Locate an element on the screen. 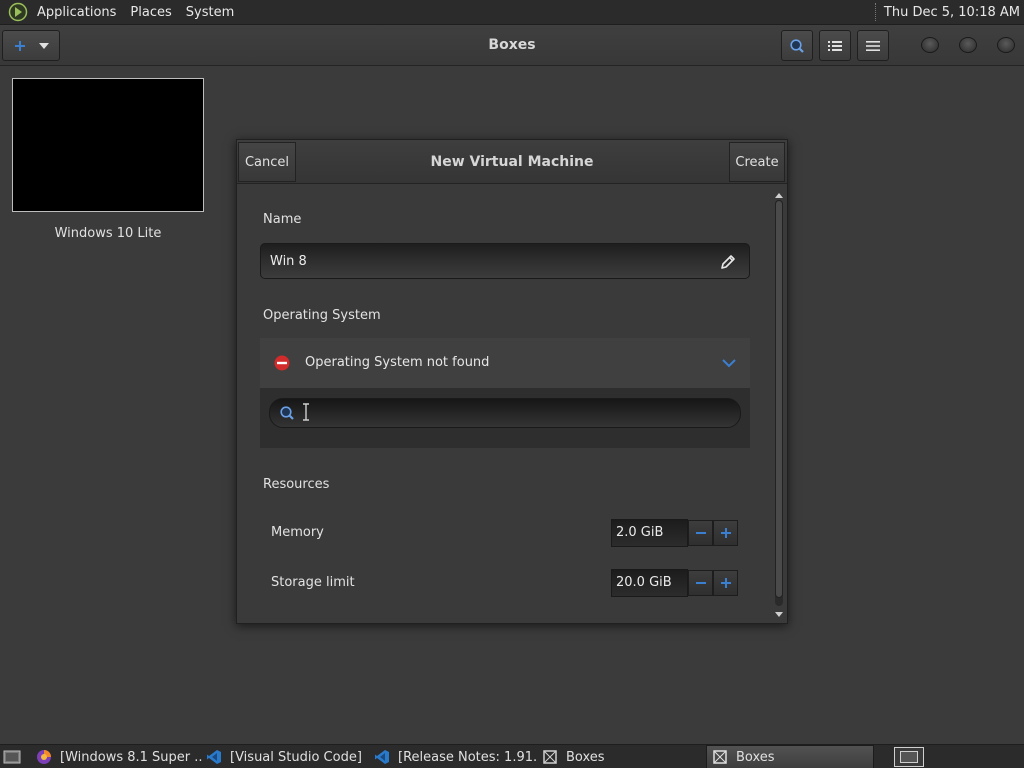 This screenshot has height=768, width=1024. pencil-icon is located at coordinates (728, 262).